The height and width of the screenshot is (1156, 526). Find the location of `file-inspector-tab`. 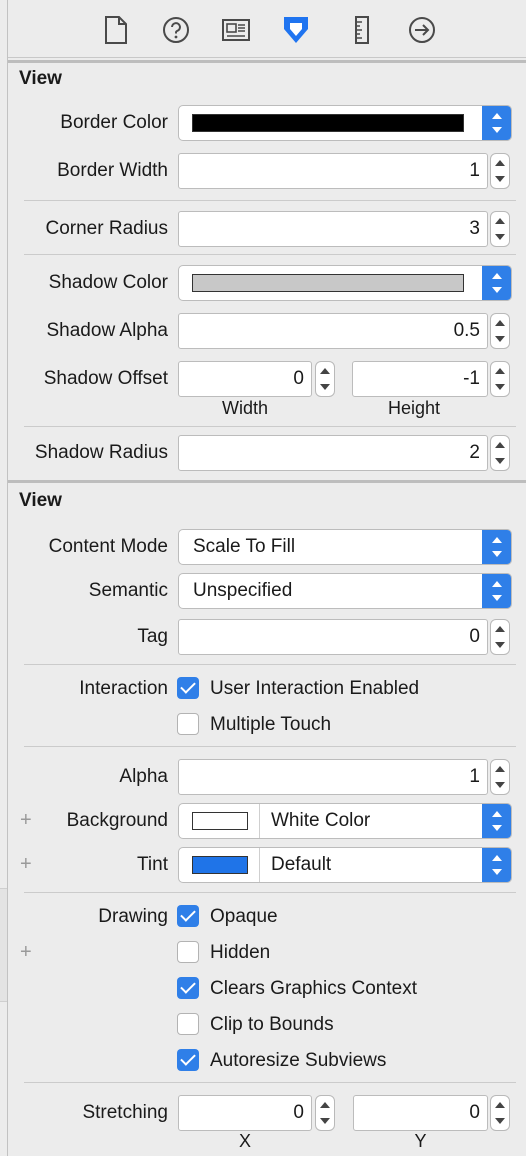

file-inspector-tab is located at coordinates (116, 30).